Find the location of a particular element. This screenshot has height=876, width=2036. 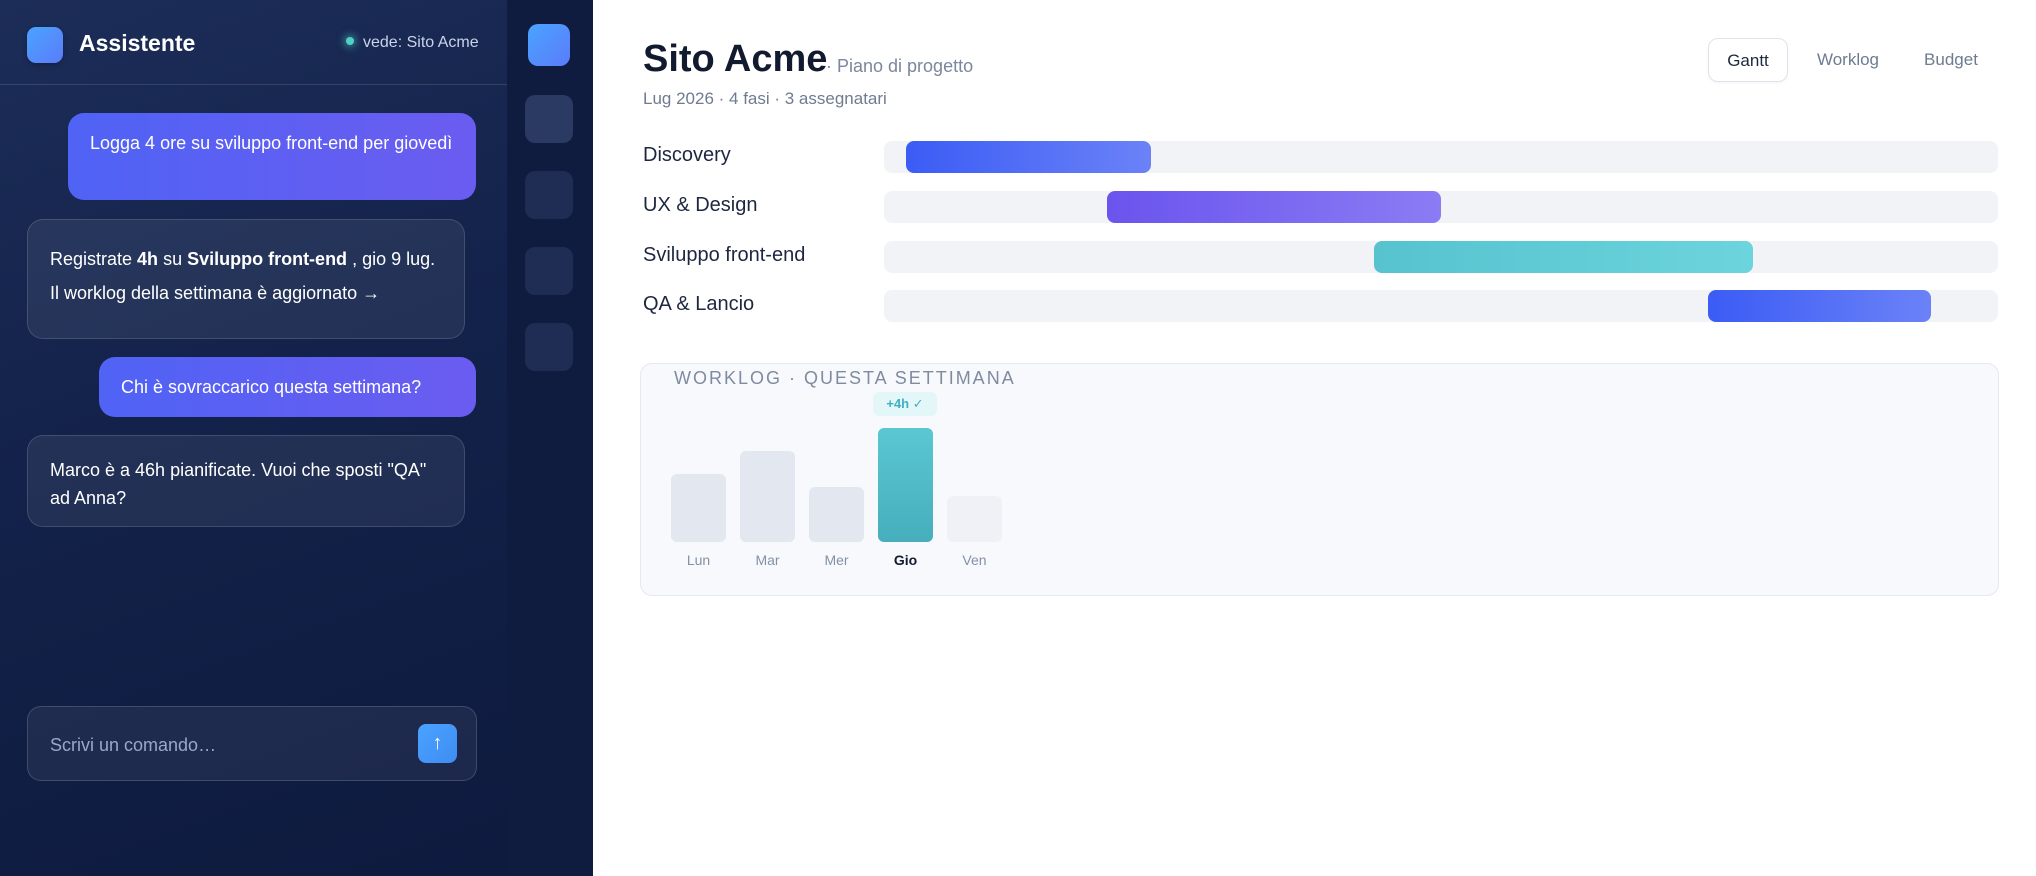

phase-label: Sviluppo front-end is located at coordinates (724, 255).